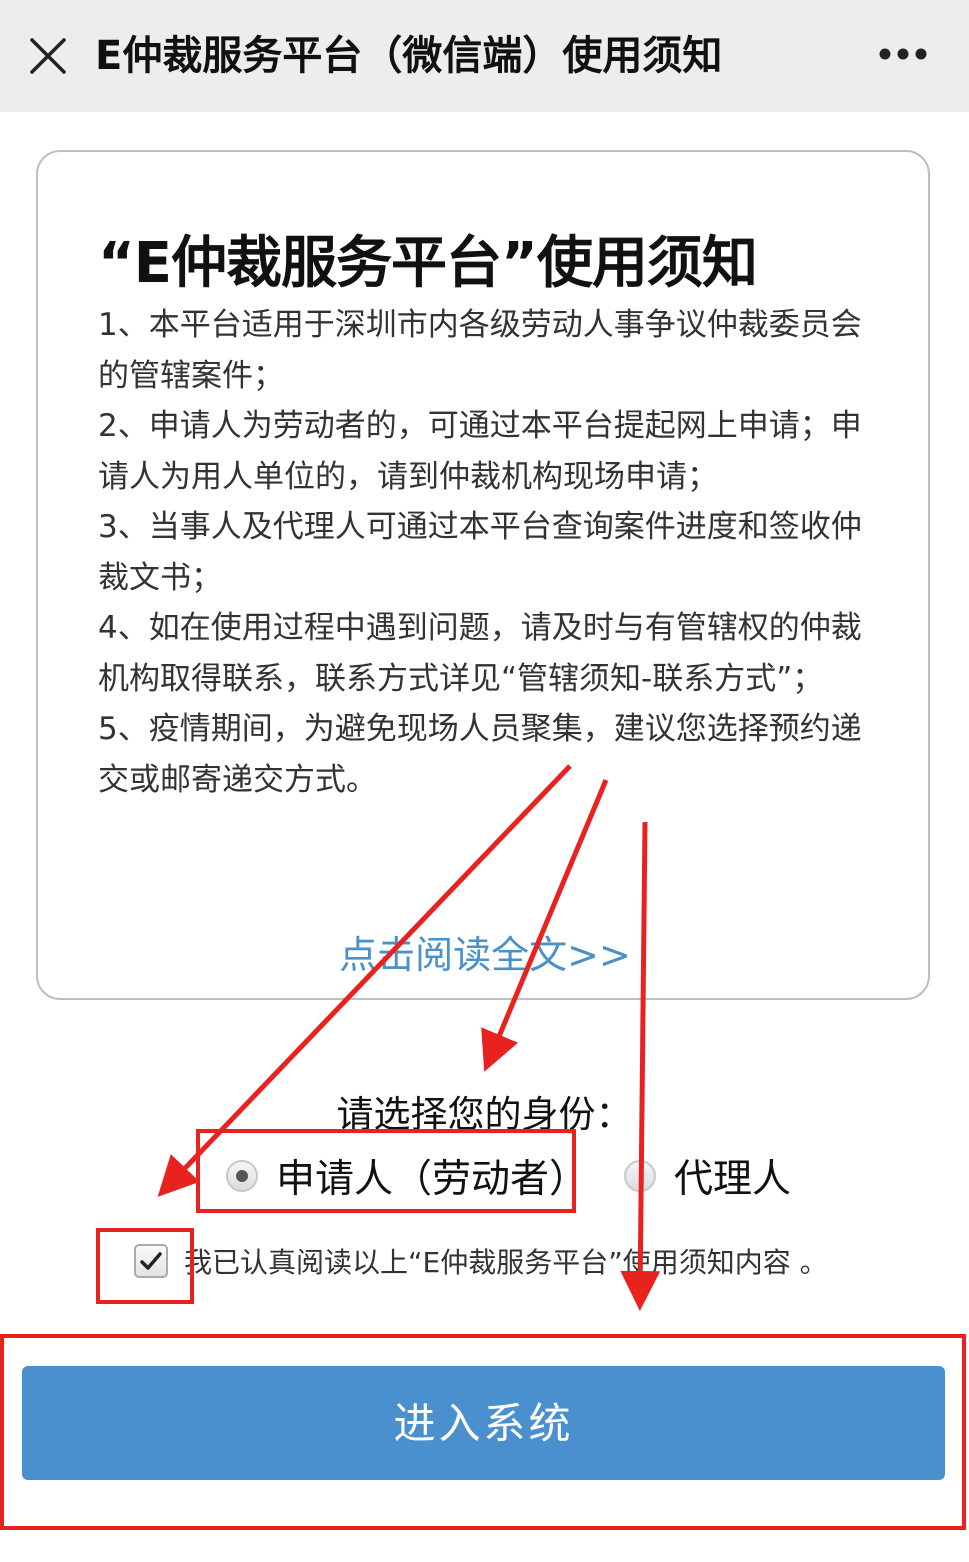 The height and width of the screenshot is (1562, 969). I want to click on read-full-text-link: 点击阅读全文>>, so click(485, 951).